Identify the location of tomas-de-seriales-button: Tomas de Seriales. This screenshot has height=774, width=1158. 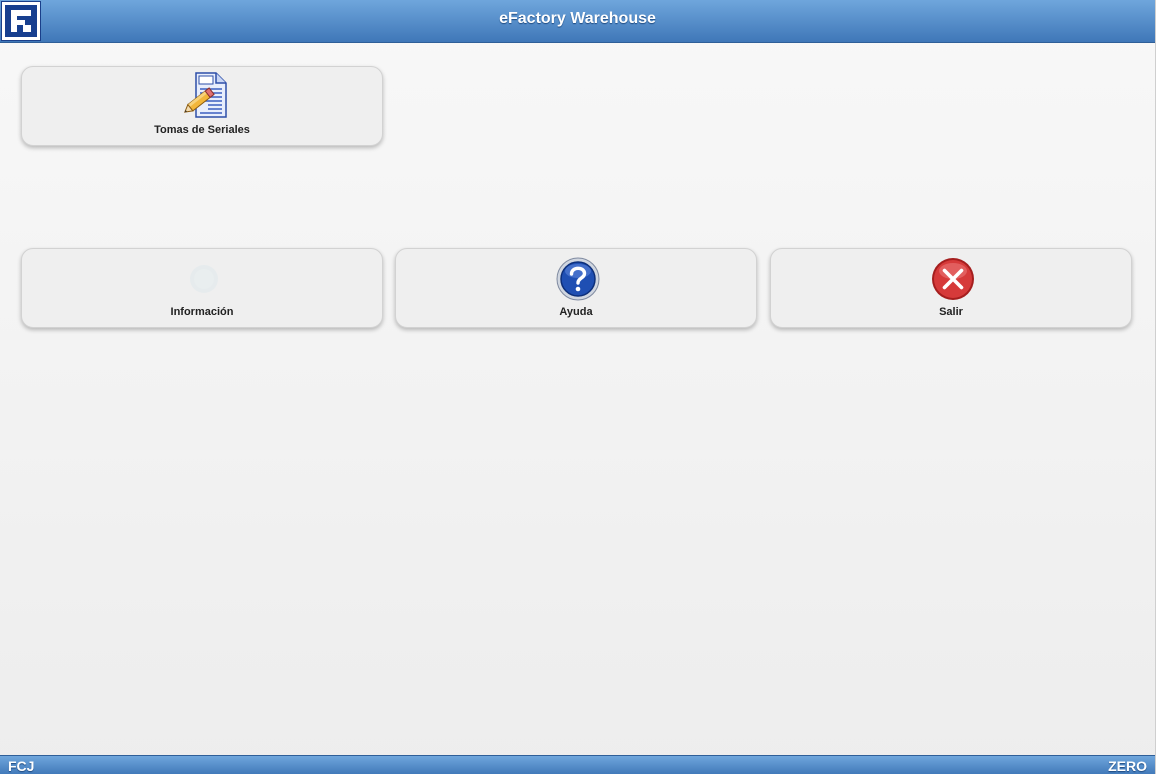
(202, 106).